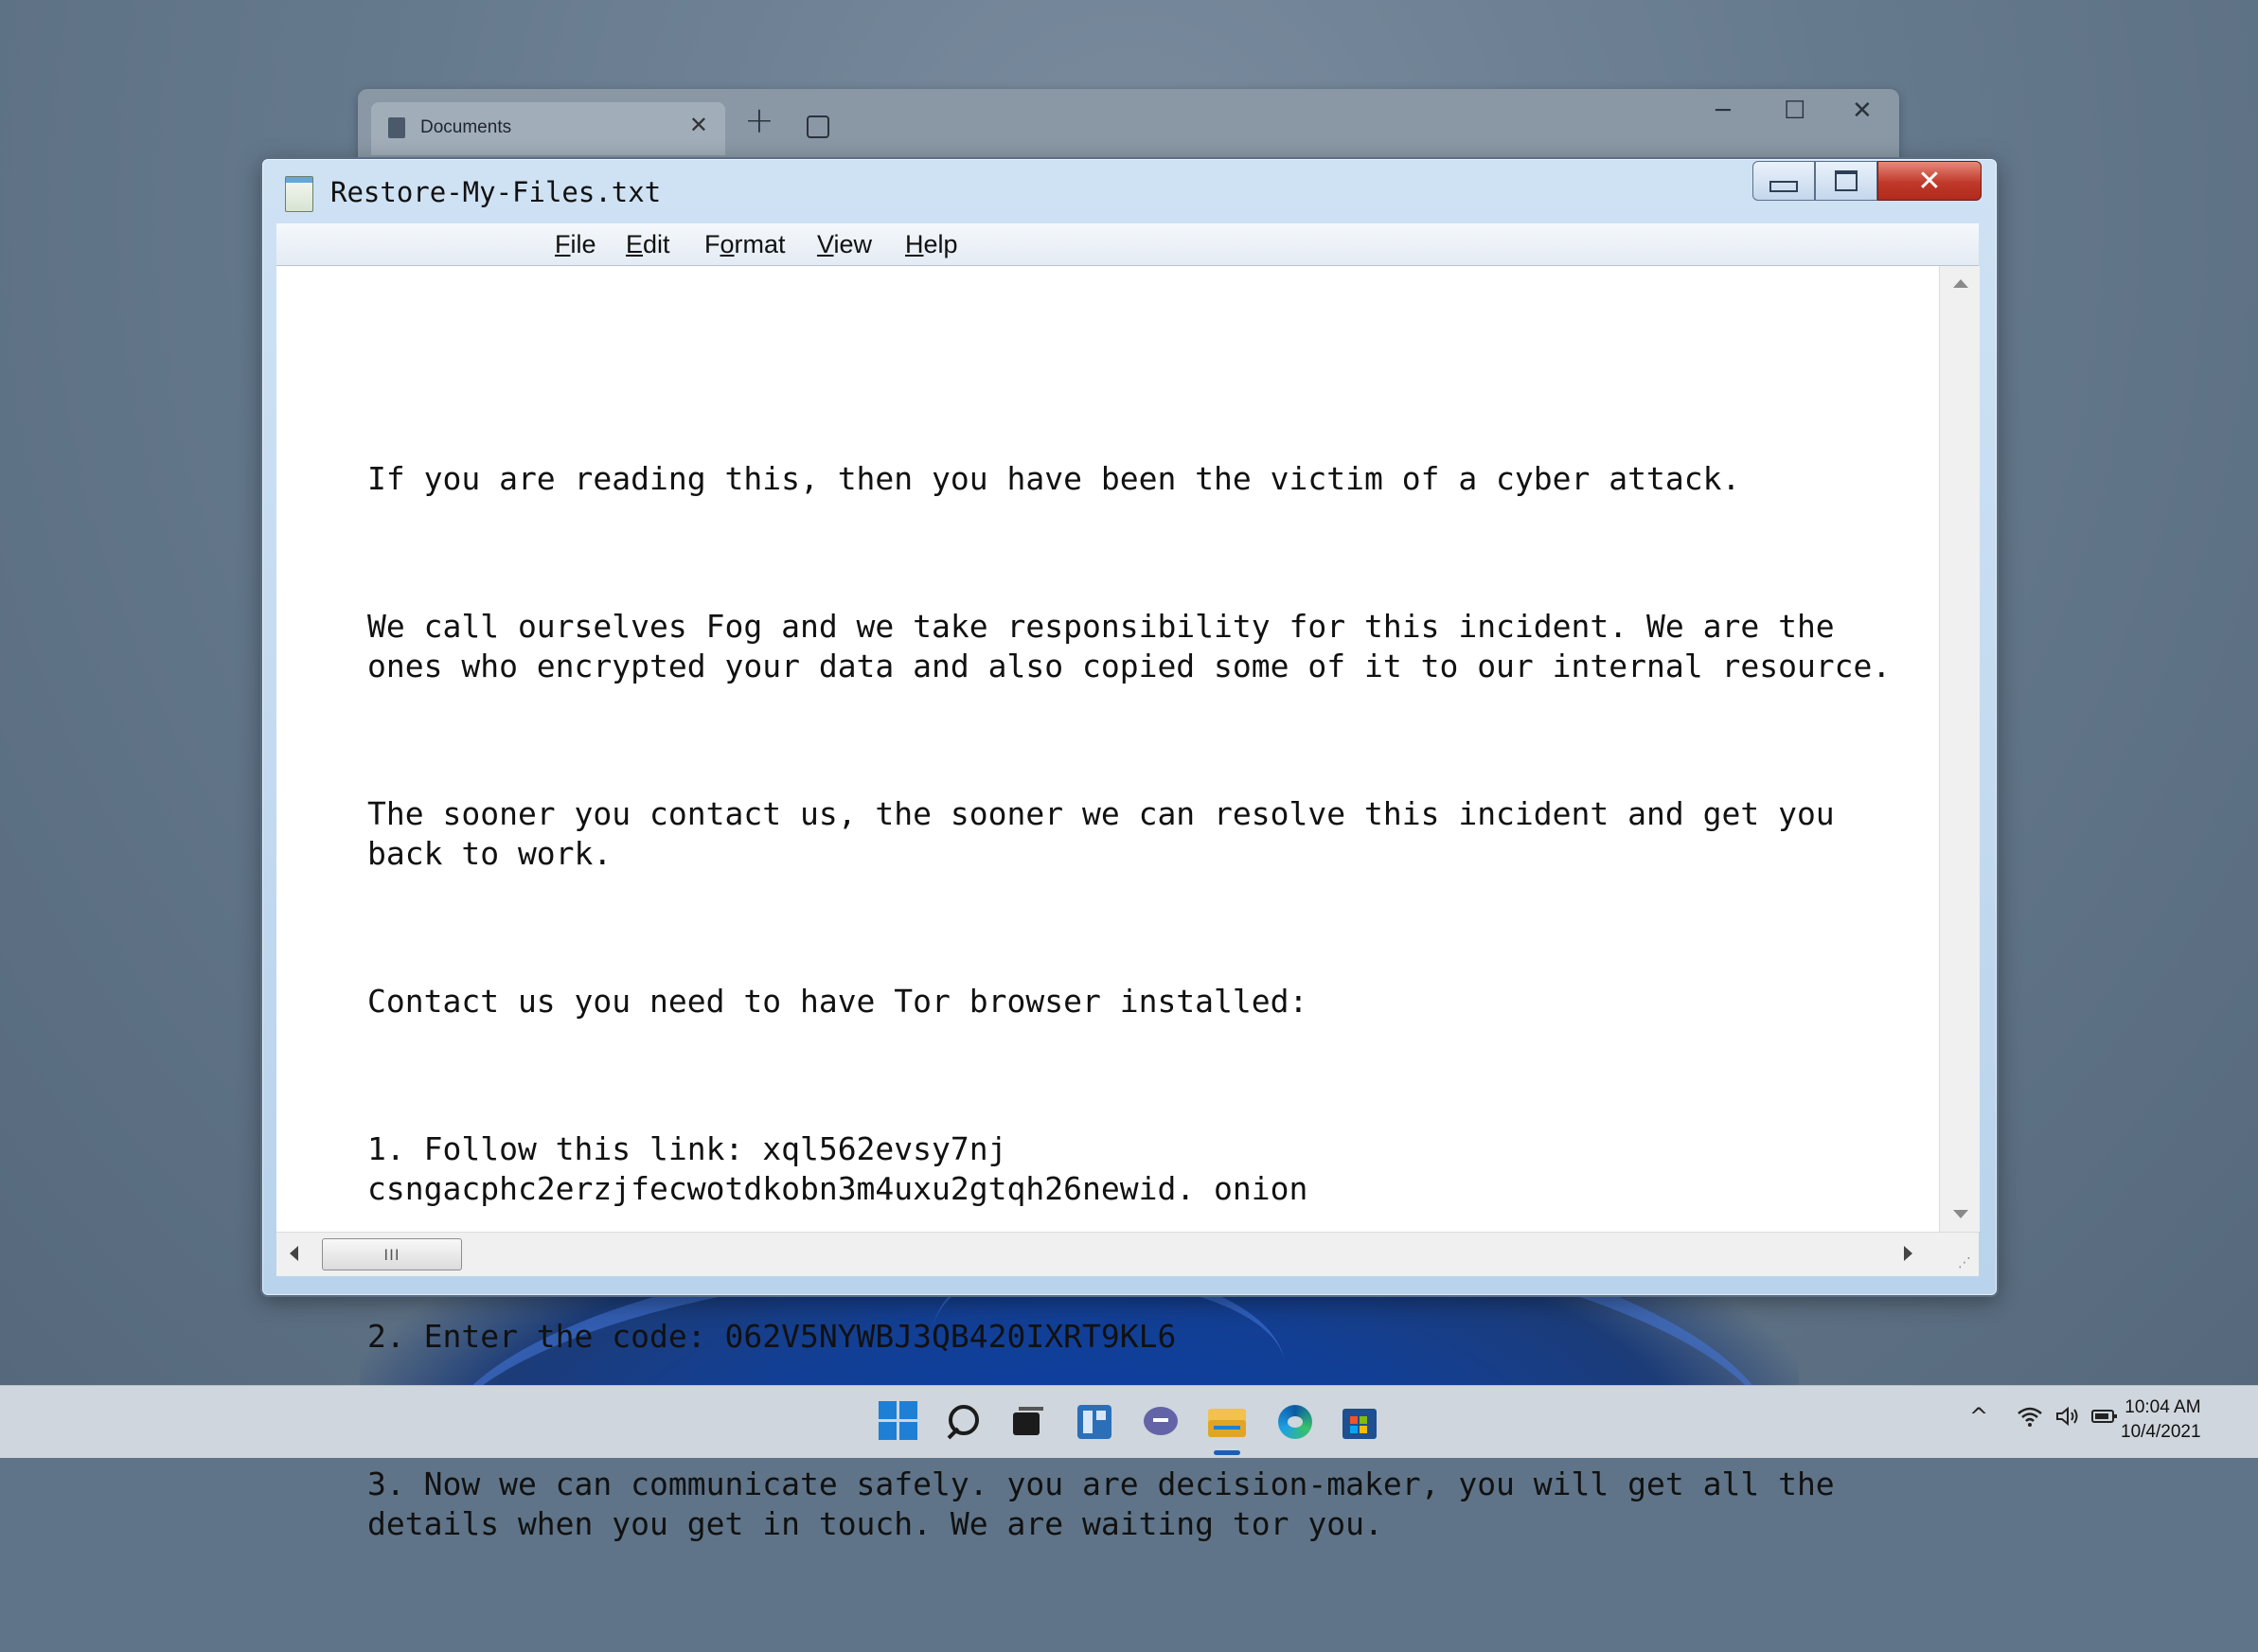 The height and width of the screenshot is (1652, 2258). What do you see at coordinates (1964, 1262) in the screenshot?
I see `resize-grip-icon: ⋰` at bounding box center [1964, 1262].